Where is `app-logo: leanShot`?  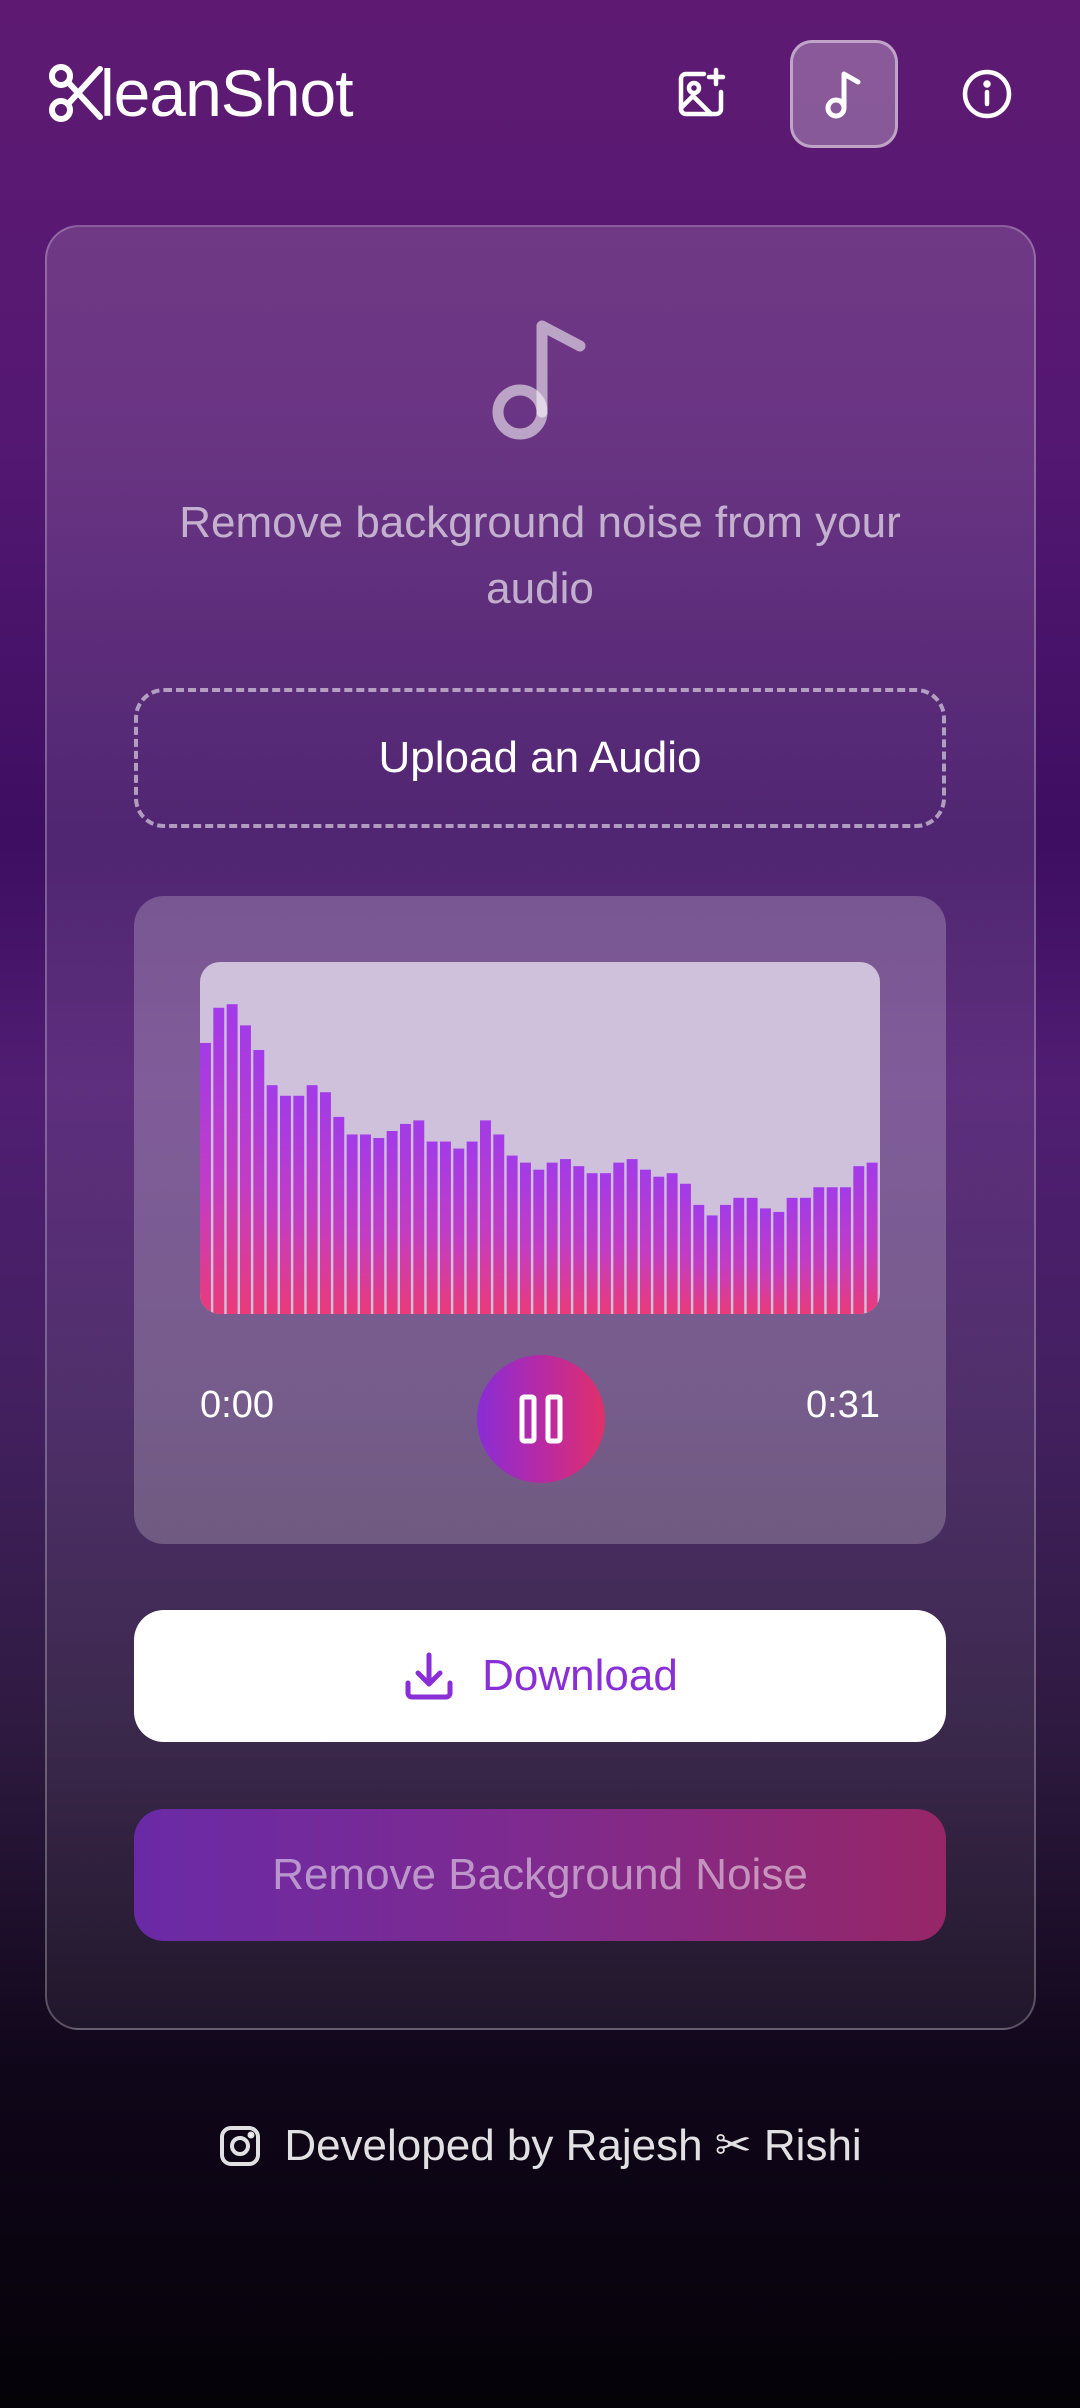 app-logo: leanShot is located at coordinates (201, 93).